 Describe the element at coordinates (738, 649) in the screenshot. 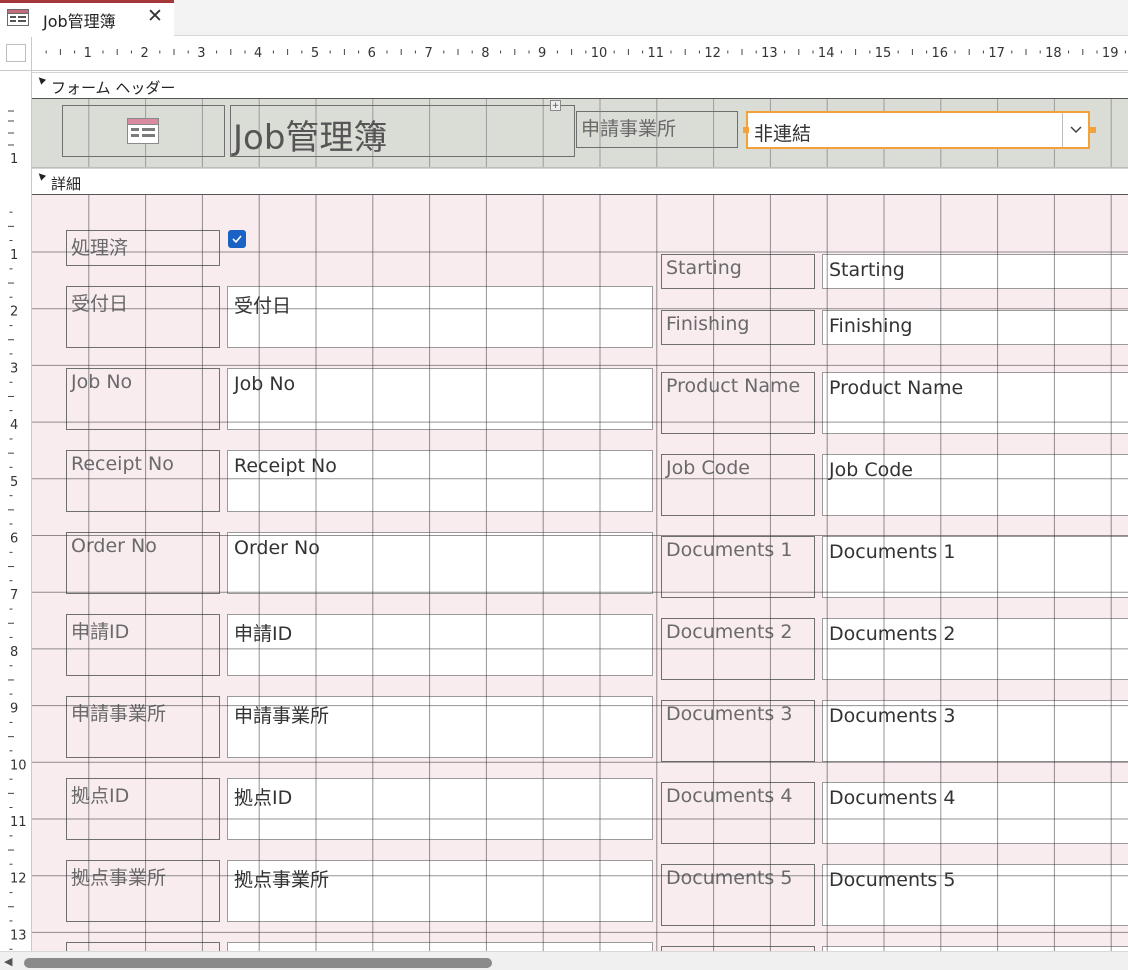

I see `label-documents-2: Documents 2` at that location.